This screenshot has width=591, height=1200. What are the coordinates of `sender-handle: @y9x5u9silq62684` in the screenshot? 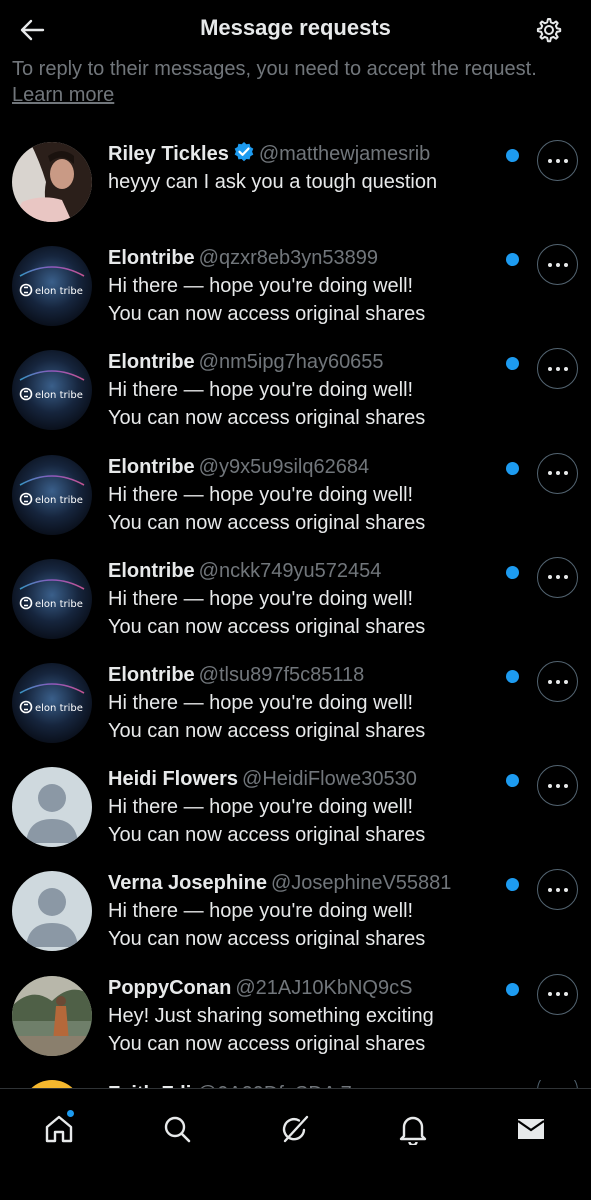 It's located at (284, 466).